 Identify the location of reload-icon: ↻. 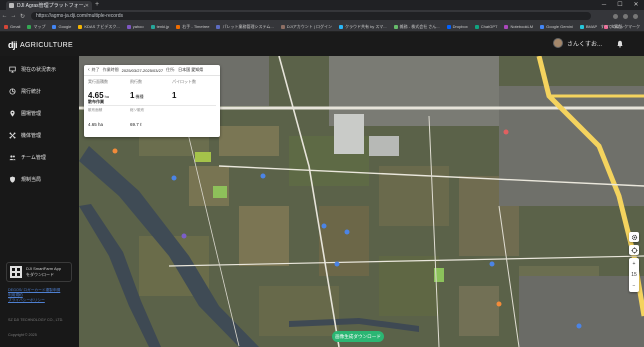
(22, 16).